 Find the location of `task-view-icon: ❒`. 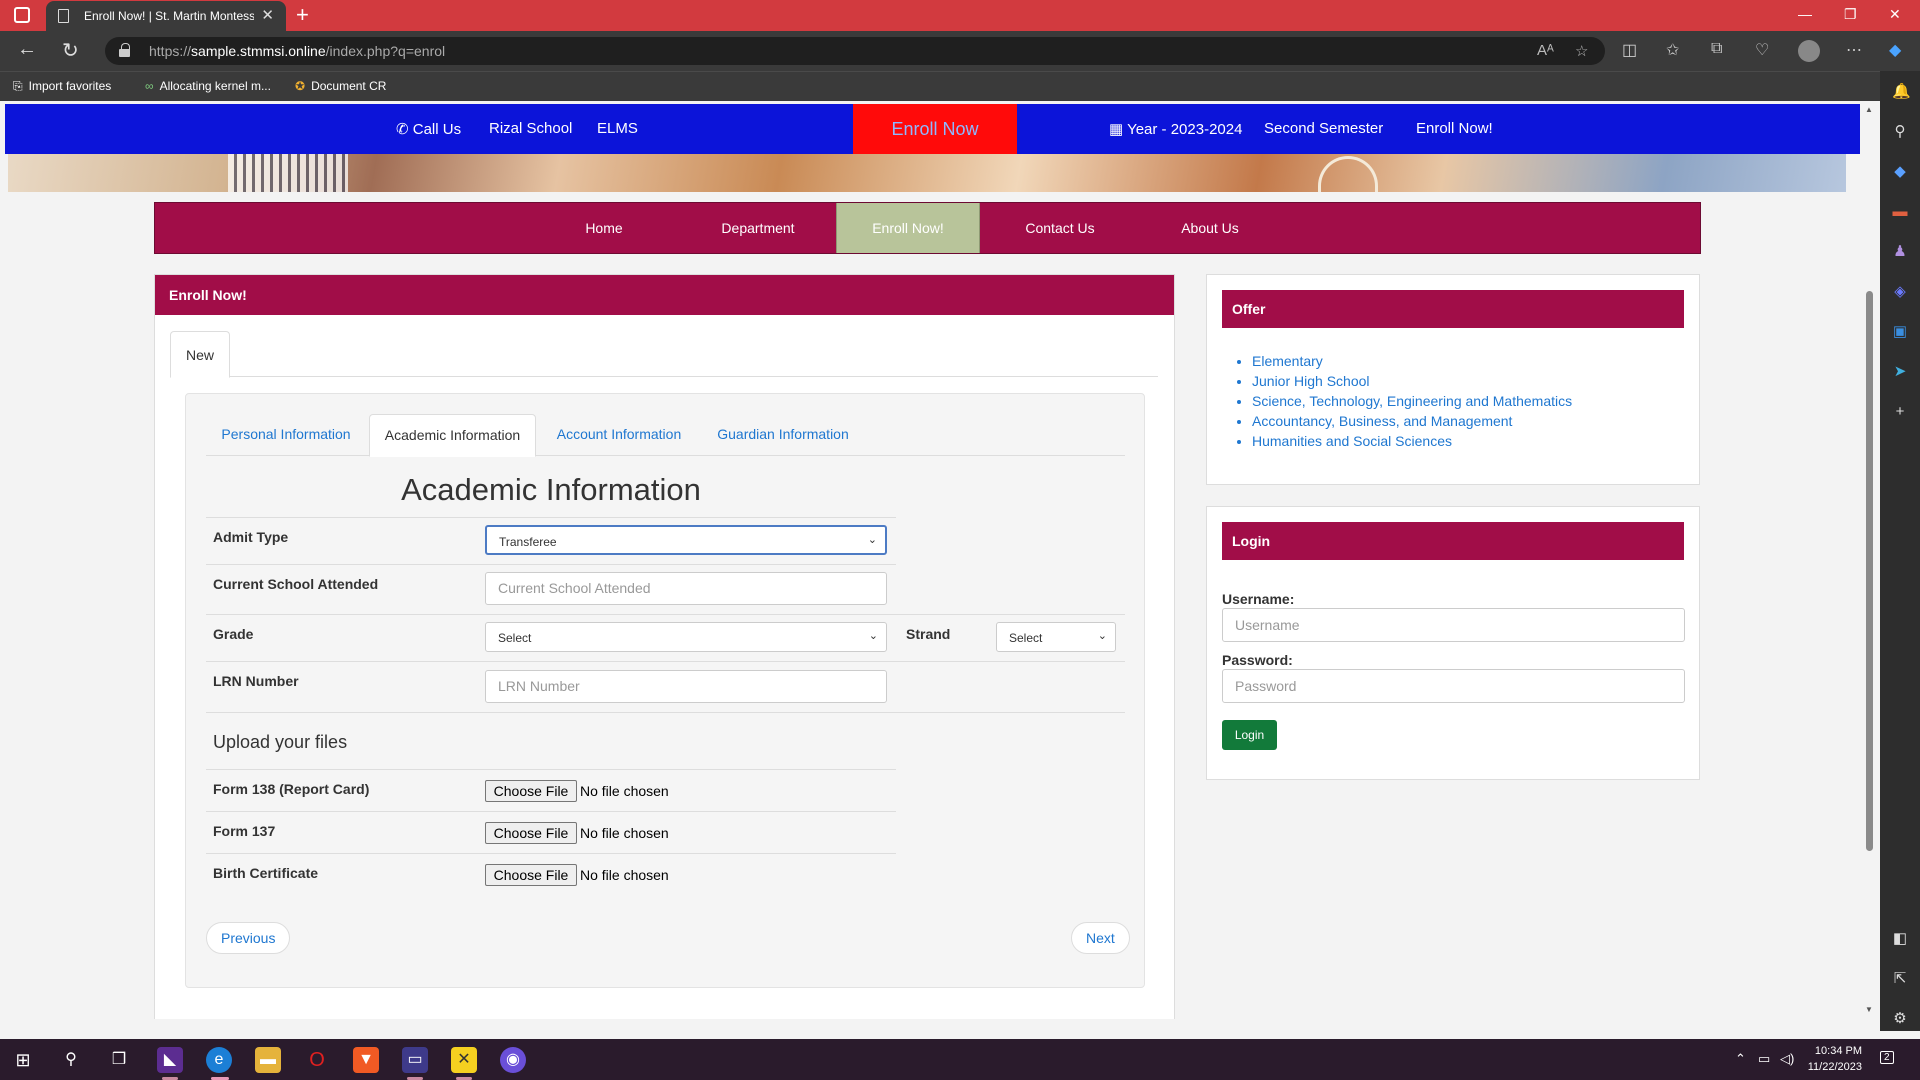

task-view-icon: ❒ is located at coordinates (119, 1060).